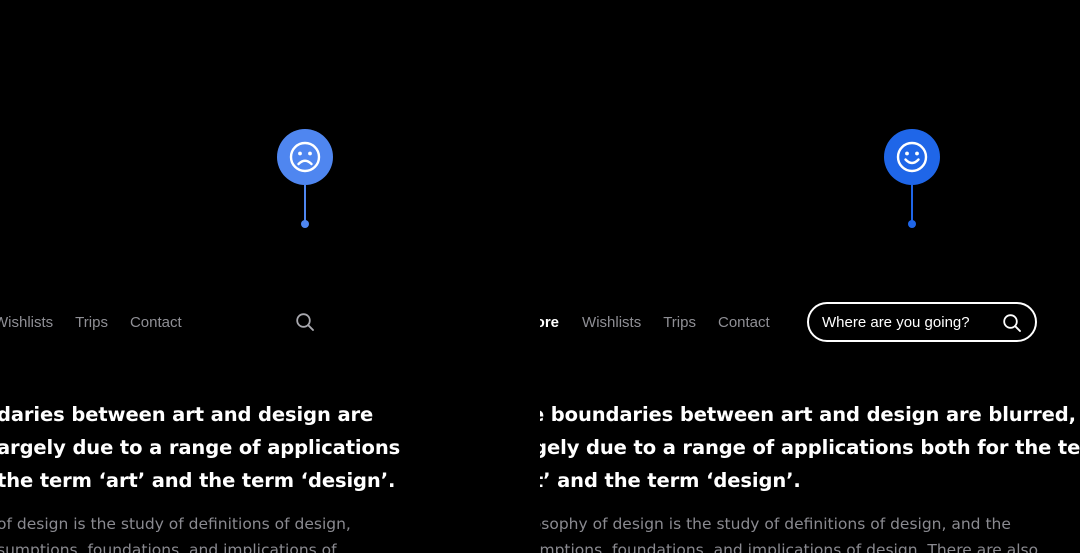 The image size is (1080, 553). What do you see at coordinates (187, 414) in the screenshot?
I see `headline-line: daries between art and design are` at bounding box center [187, 414].